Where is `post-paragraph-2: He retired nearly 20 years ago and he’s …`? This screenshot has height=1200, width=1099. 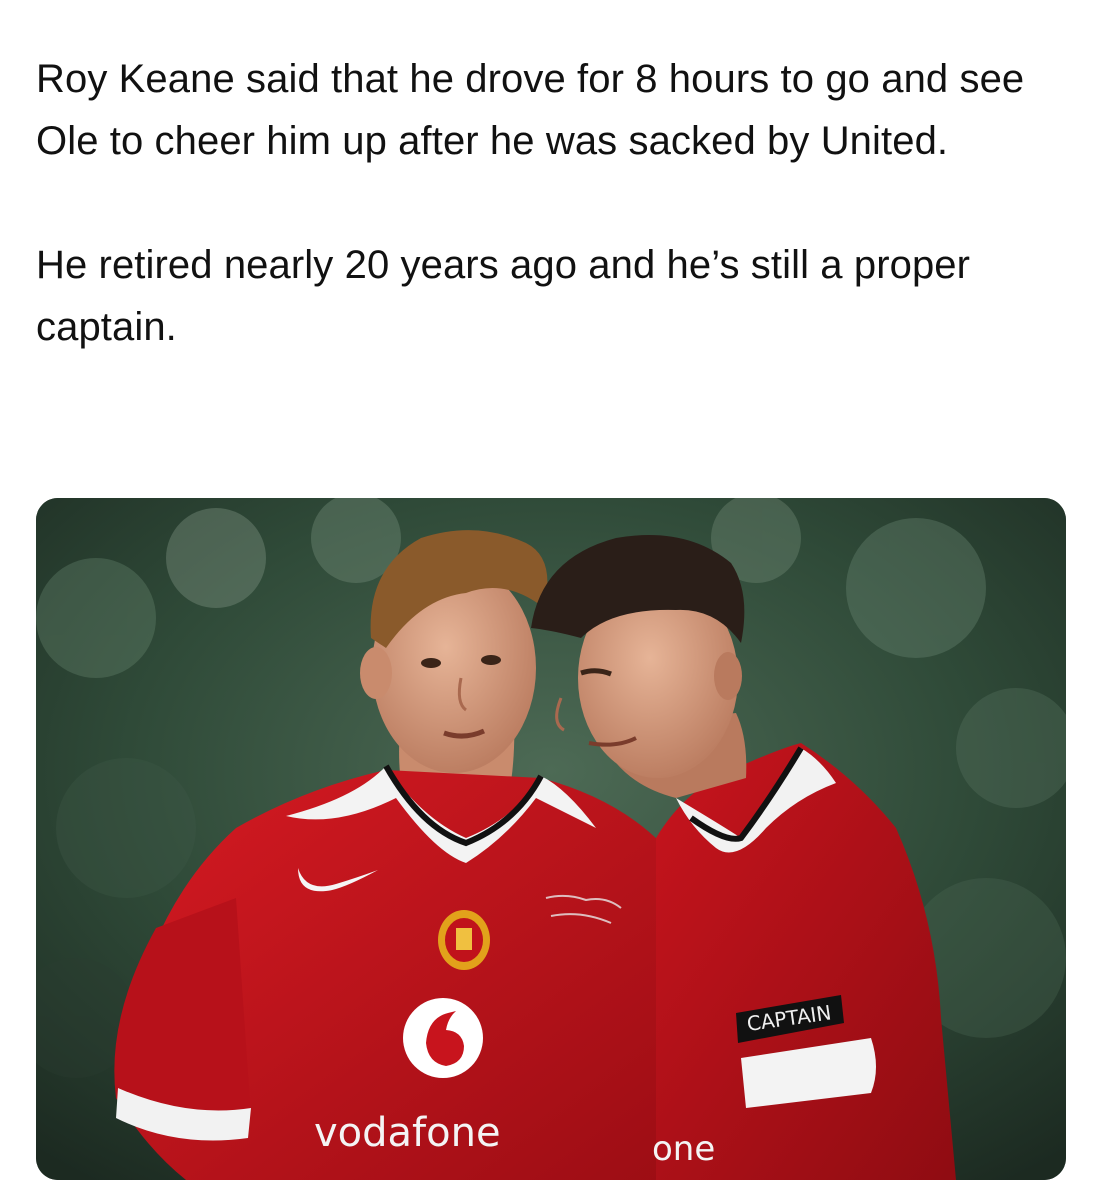 post-paragraph-2: He retired nearly 20 years ago and he’s … is located at coordinates (503, 296).